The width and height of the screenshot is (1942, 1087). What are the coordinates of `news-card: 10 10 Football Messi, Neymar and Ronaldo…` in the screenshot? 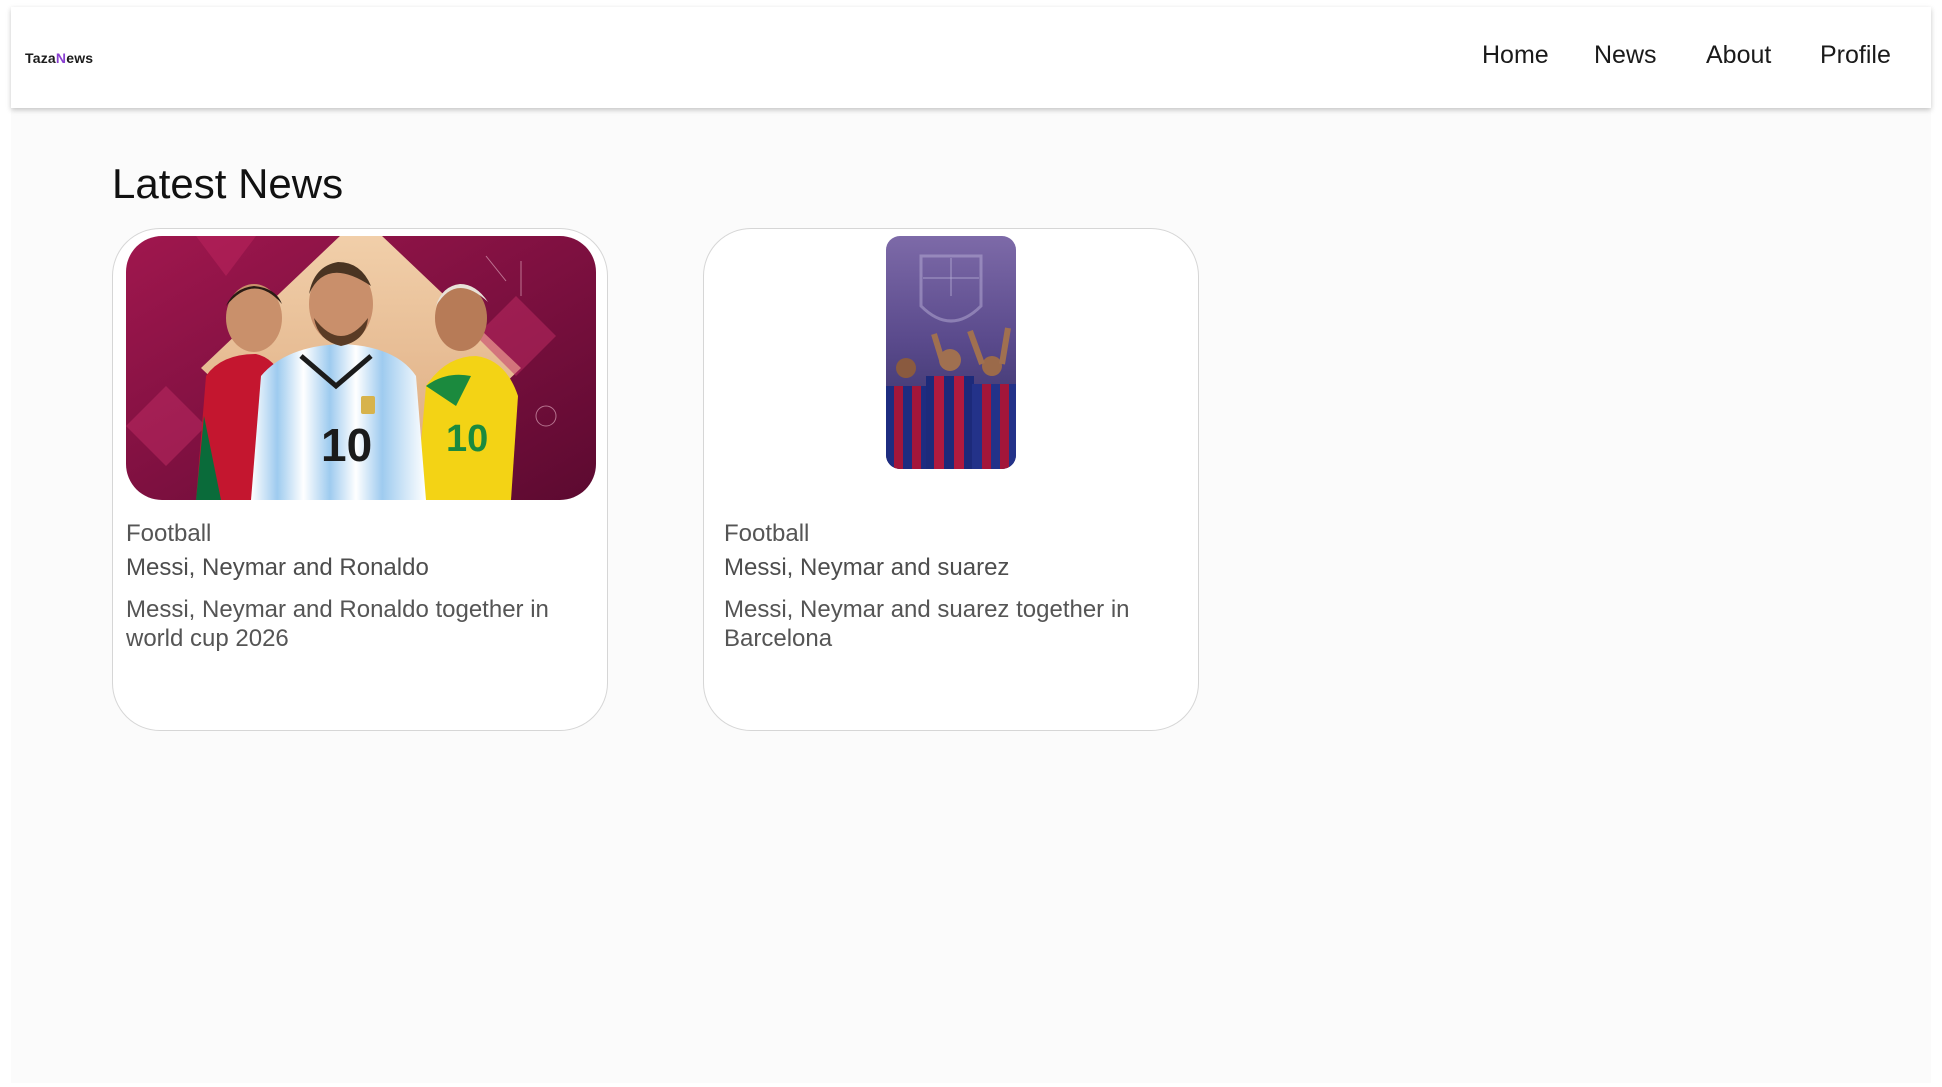 It's located at (360, 479).